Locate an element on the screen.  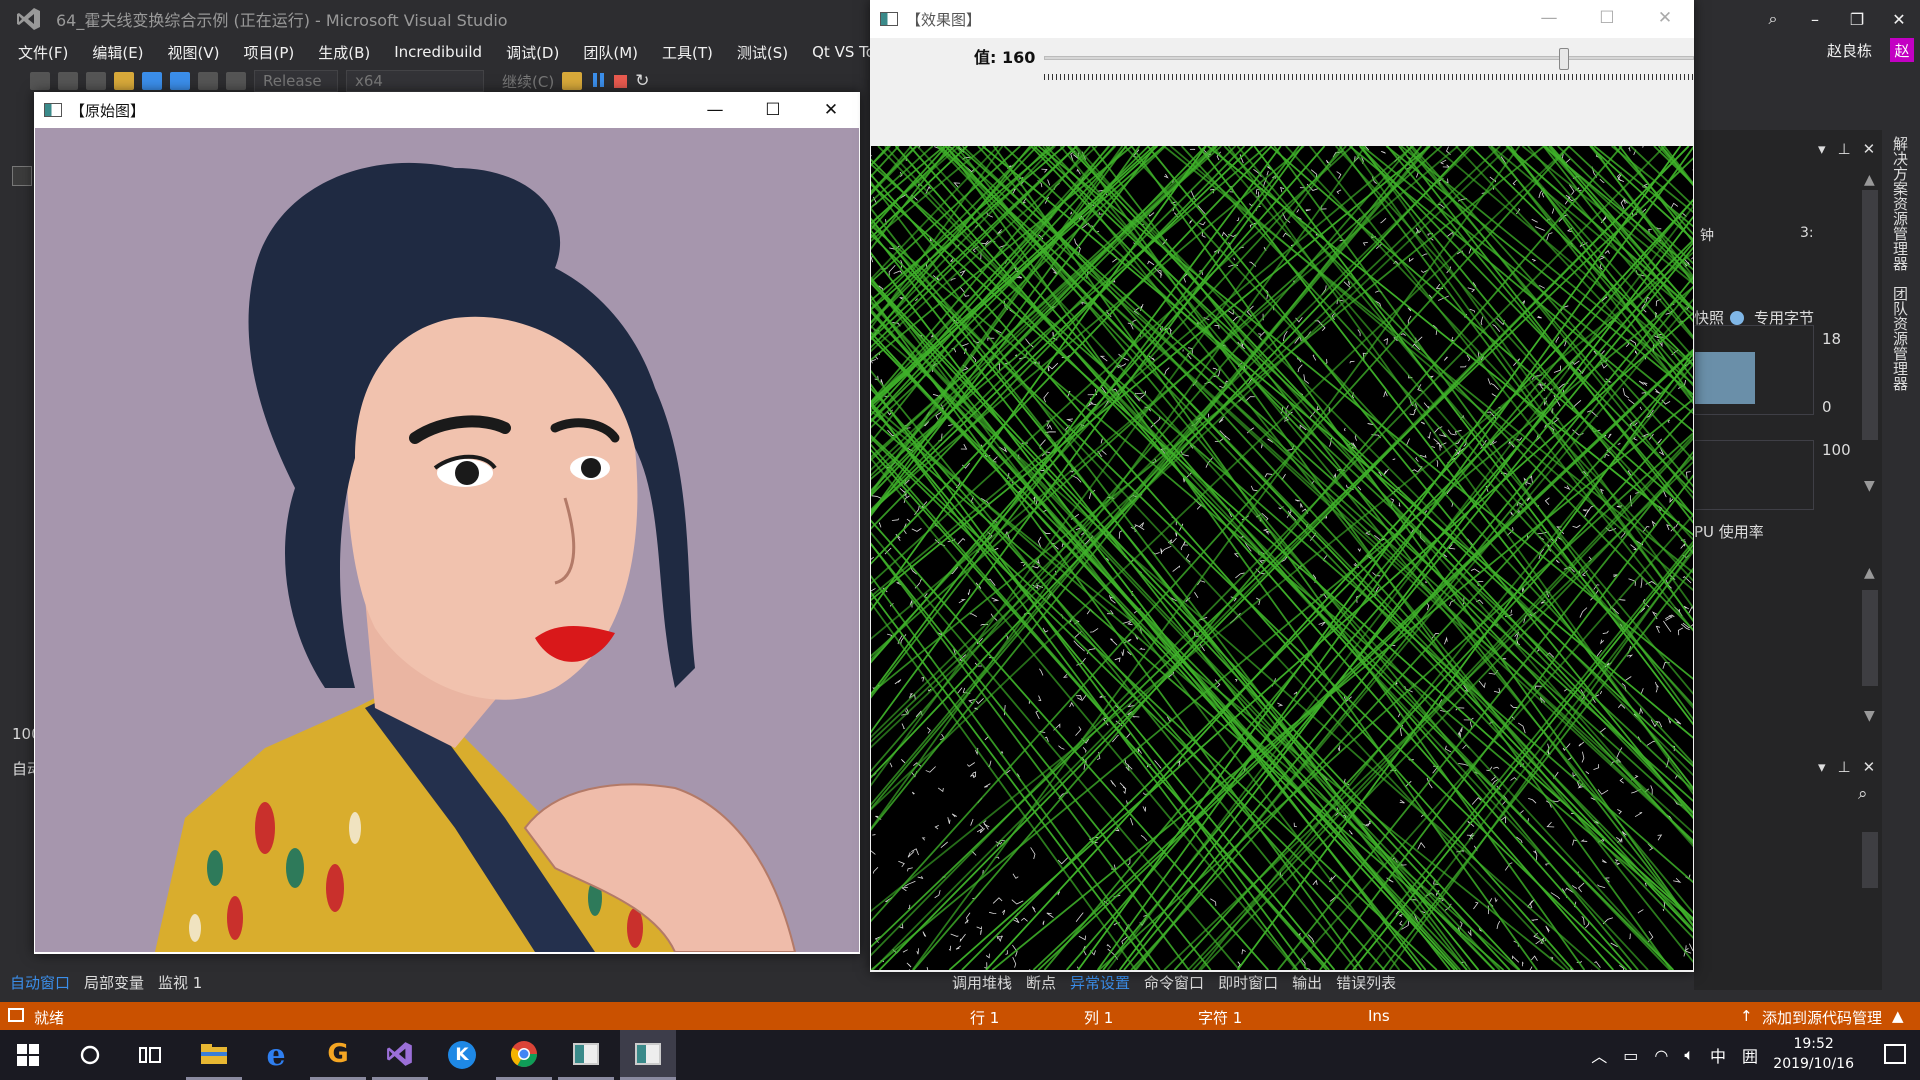
tab-command-window: 命令窗口 is located at coordinates (1174, 982).